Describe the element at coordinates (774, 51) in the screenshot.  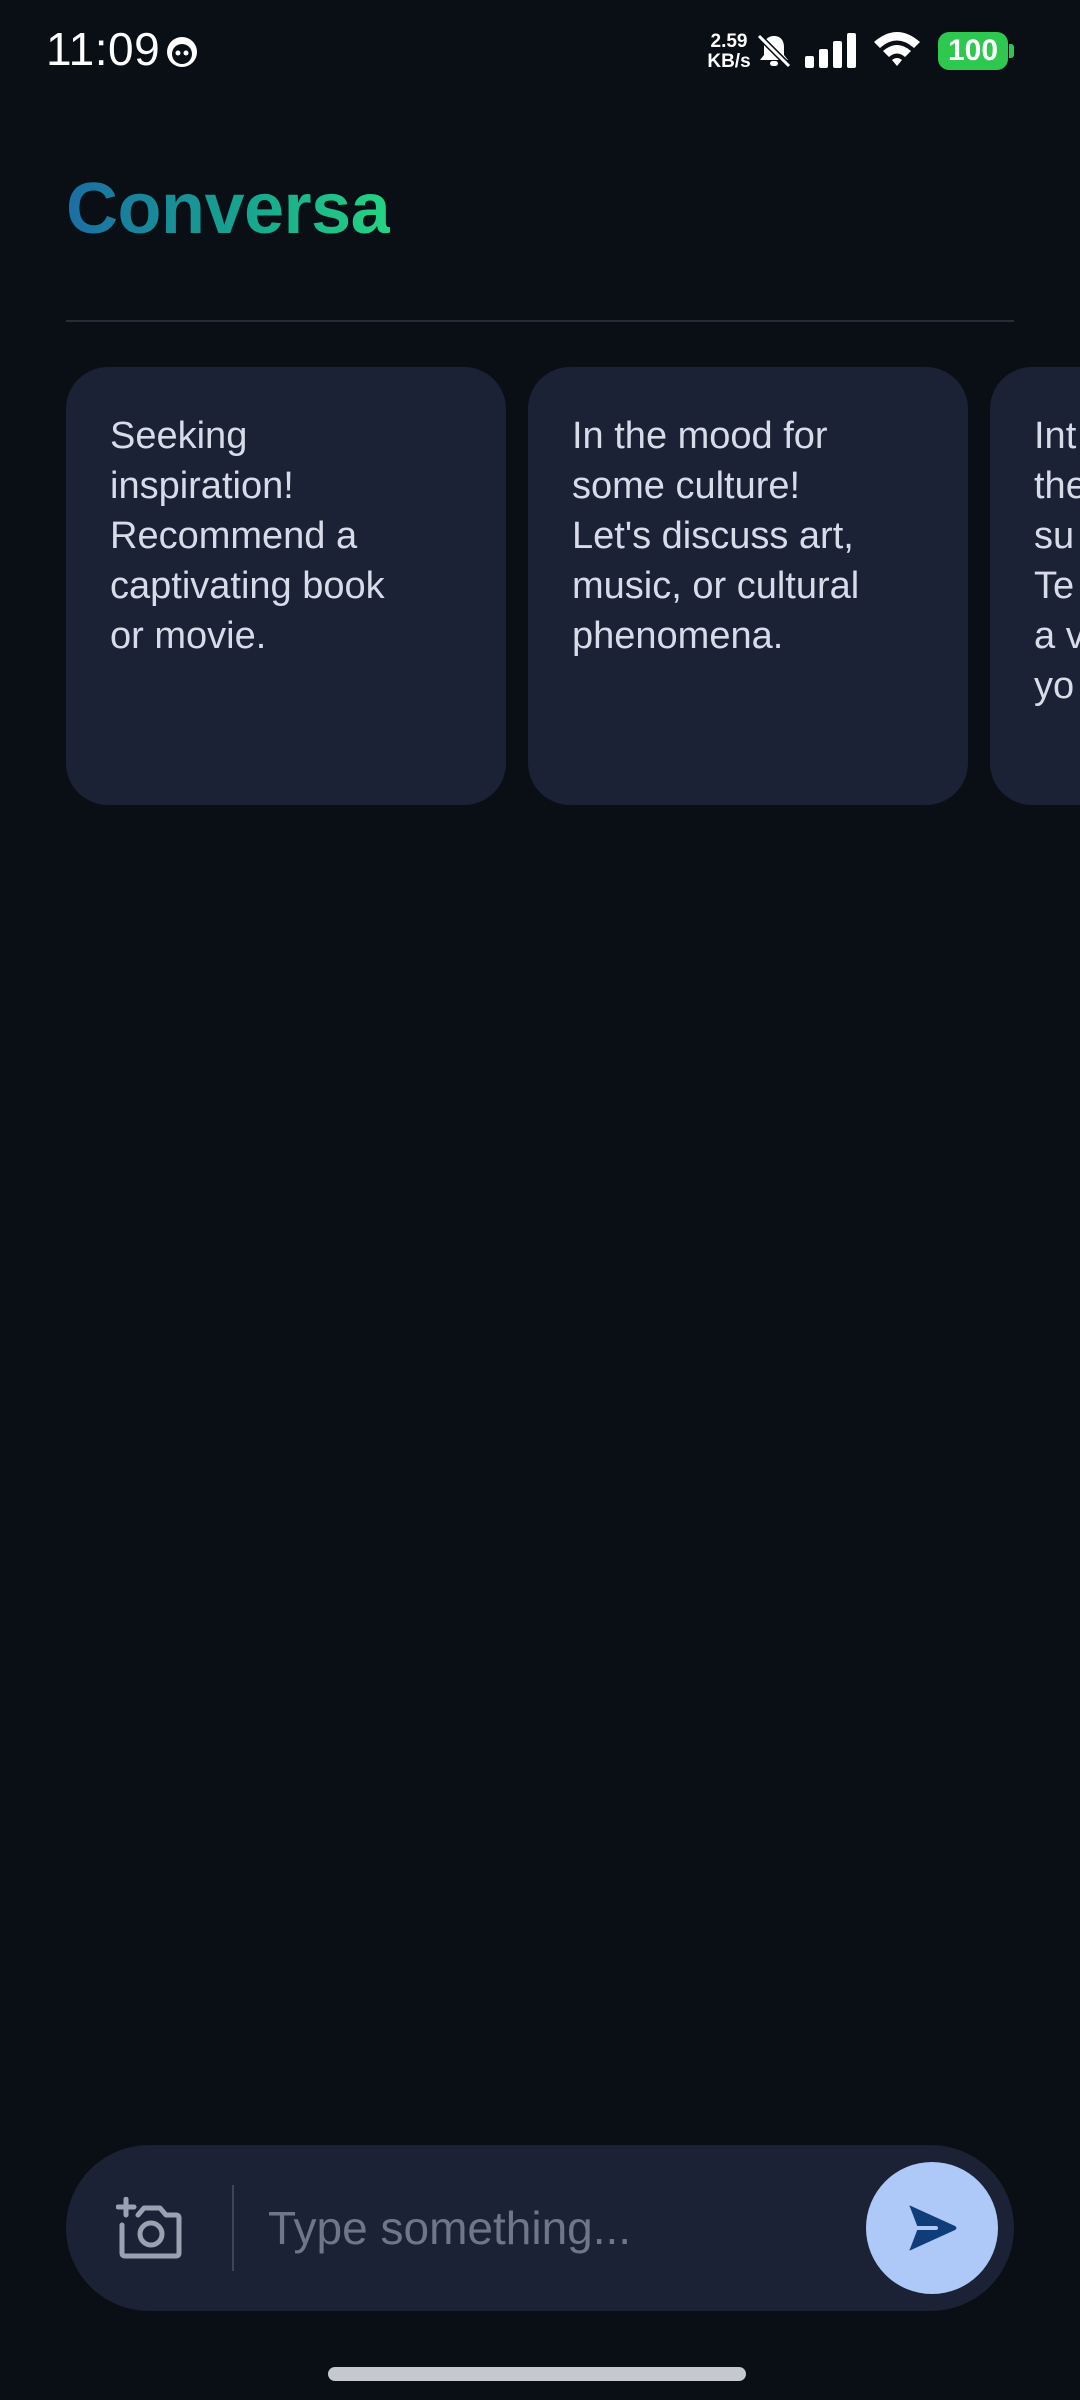
I see `bell-muted-icon` at that location.